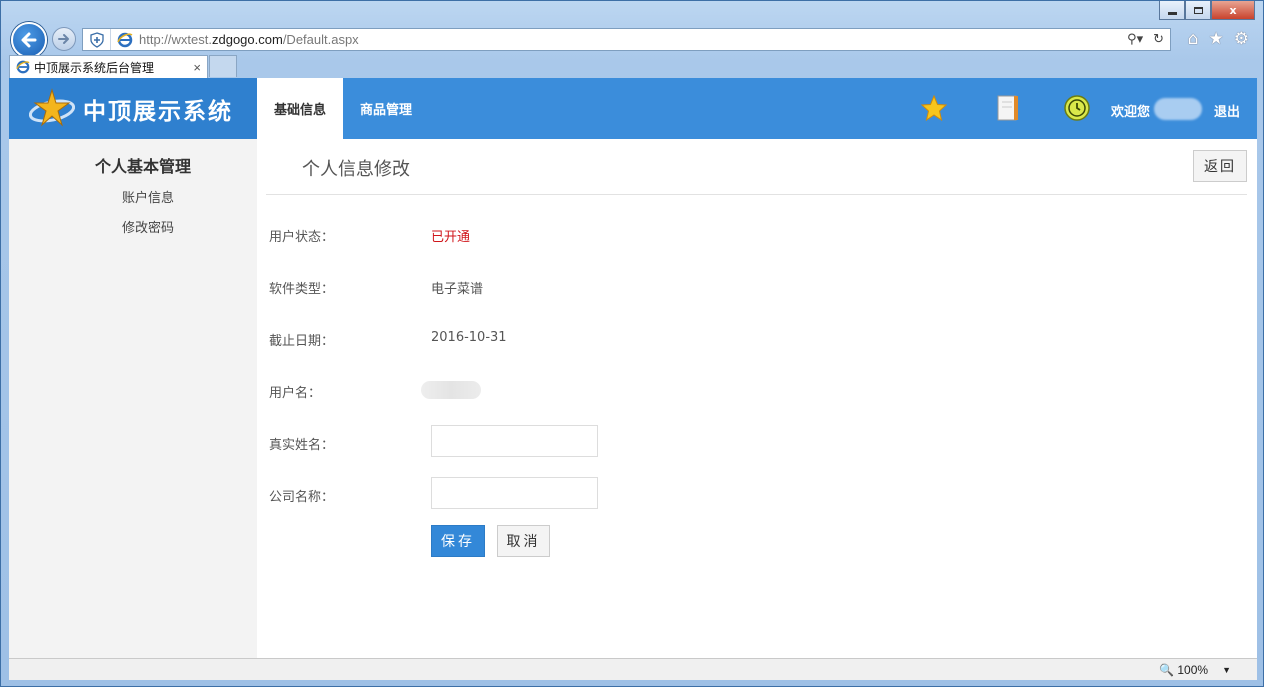 The height and width of the screenshot is (687, 1264). I want to click on ie-tab-icon, so click(23, 67).